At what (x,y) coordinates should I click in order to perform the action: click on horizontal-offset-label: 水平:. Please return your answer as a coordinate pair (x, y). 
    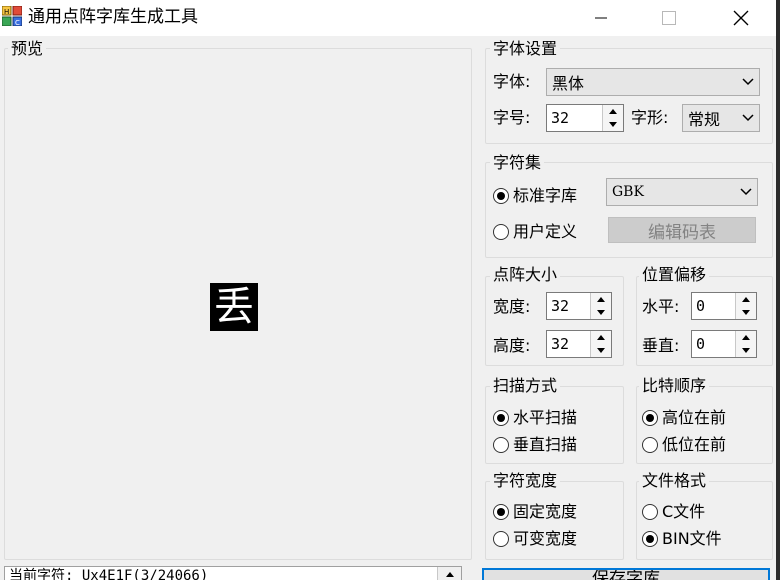
    Looking at the image, I should click on (661, 306).